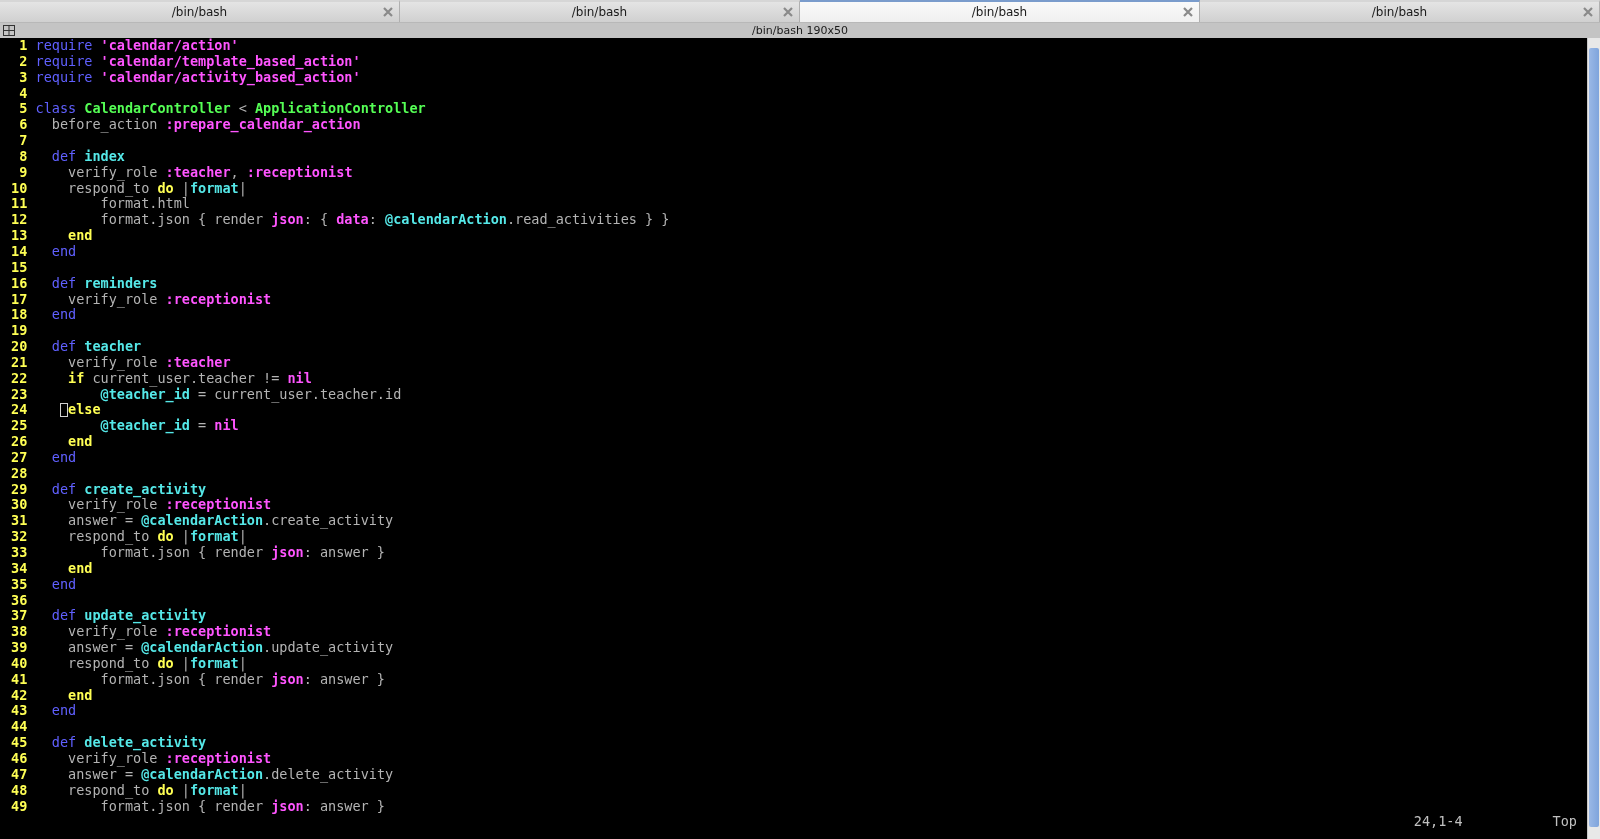  Describe the element at coordinates (19, 806) in the screenshot. I see `line-number: 49` at that location.